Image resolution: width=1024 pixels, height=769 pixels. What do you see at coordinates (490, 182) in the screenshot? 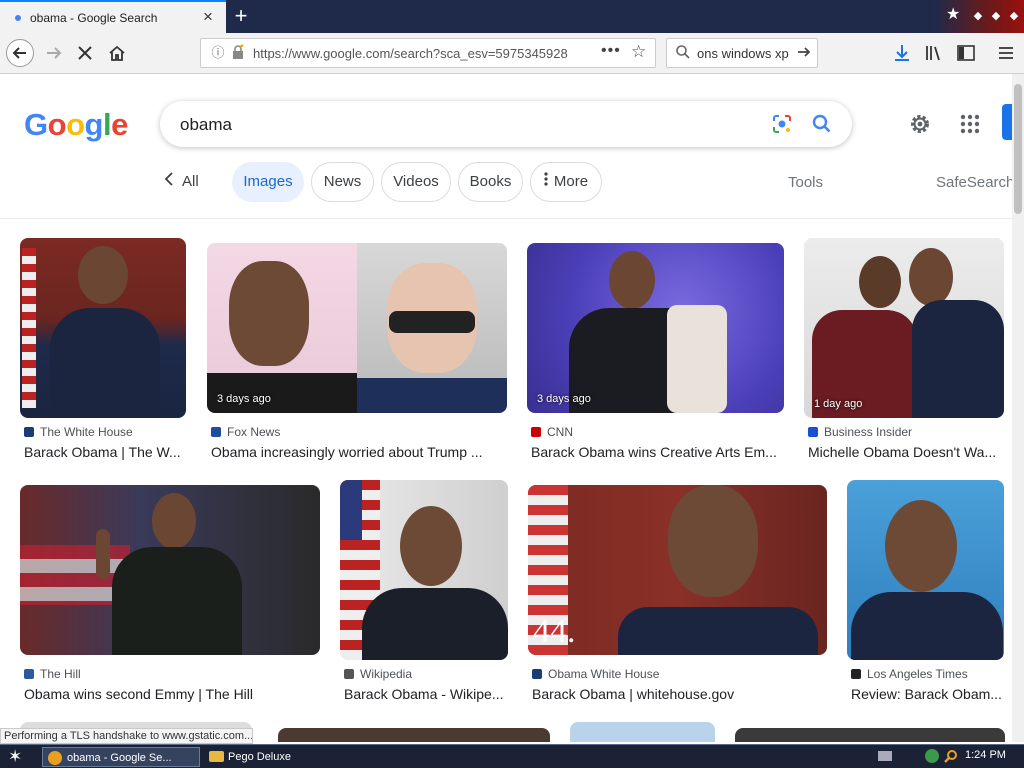
I see `tab-books: Books` at bounding box center [490, 182].